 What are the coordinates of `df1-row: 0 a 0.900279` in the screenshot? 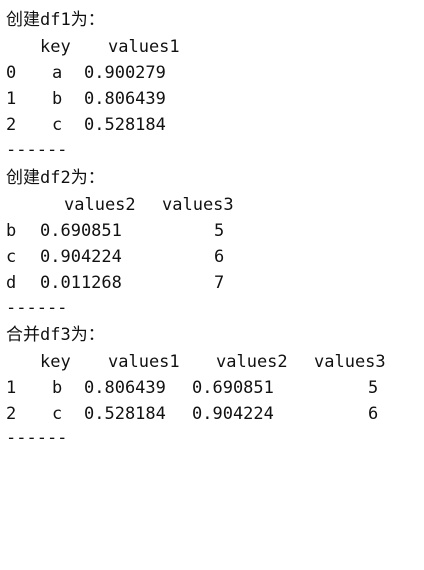 It's located at (206, 73).